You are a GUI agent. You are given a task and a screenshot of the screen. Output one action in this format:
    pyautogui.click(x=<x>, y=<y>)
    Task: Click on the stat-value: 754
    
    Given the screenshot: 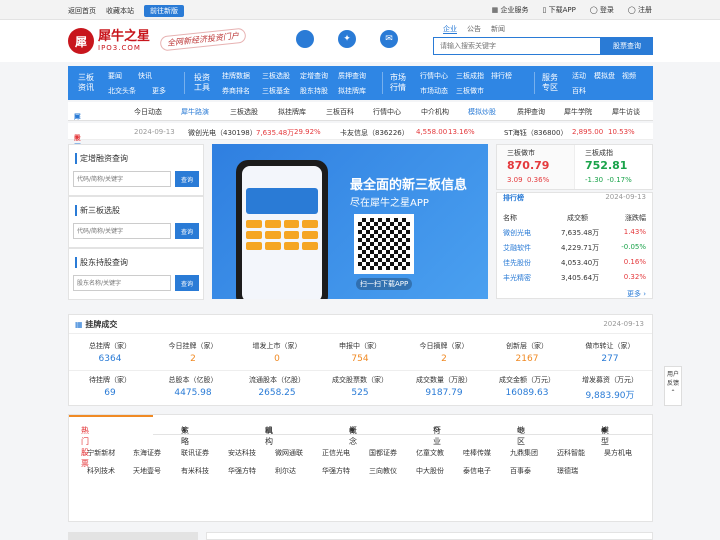 What is the action you would take?
    pyautogui.click(x=360, y=359)
    